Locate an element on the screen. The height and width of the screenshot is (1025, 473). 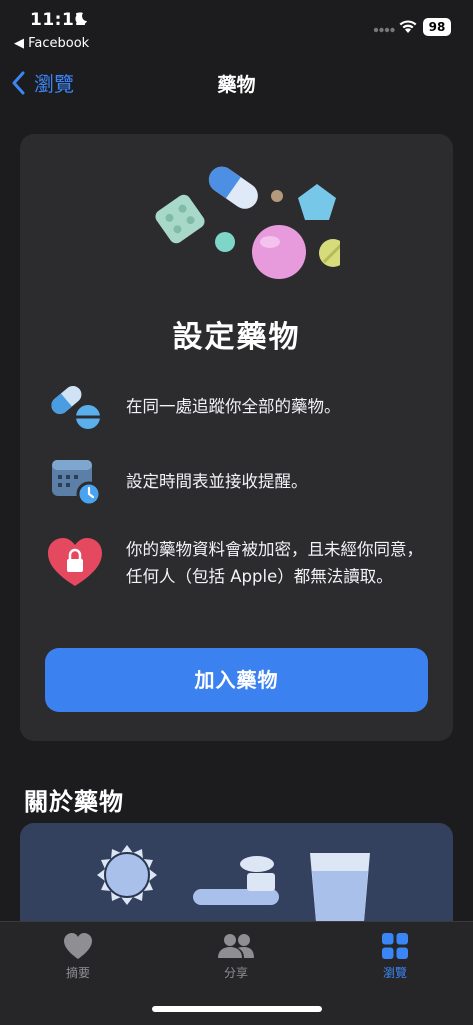
tab-summary: 摘要 is located at coordinates (78, 956).